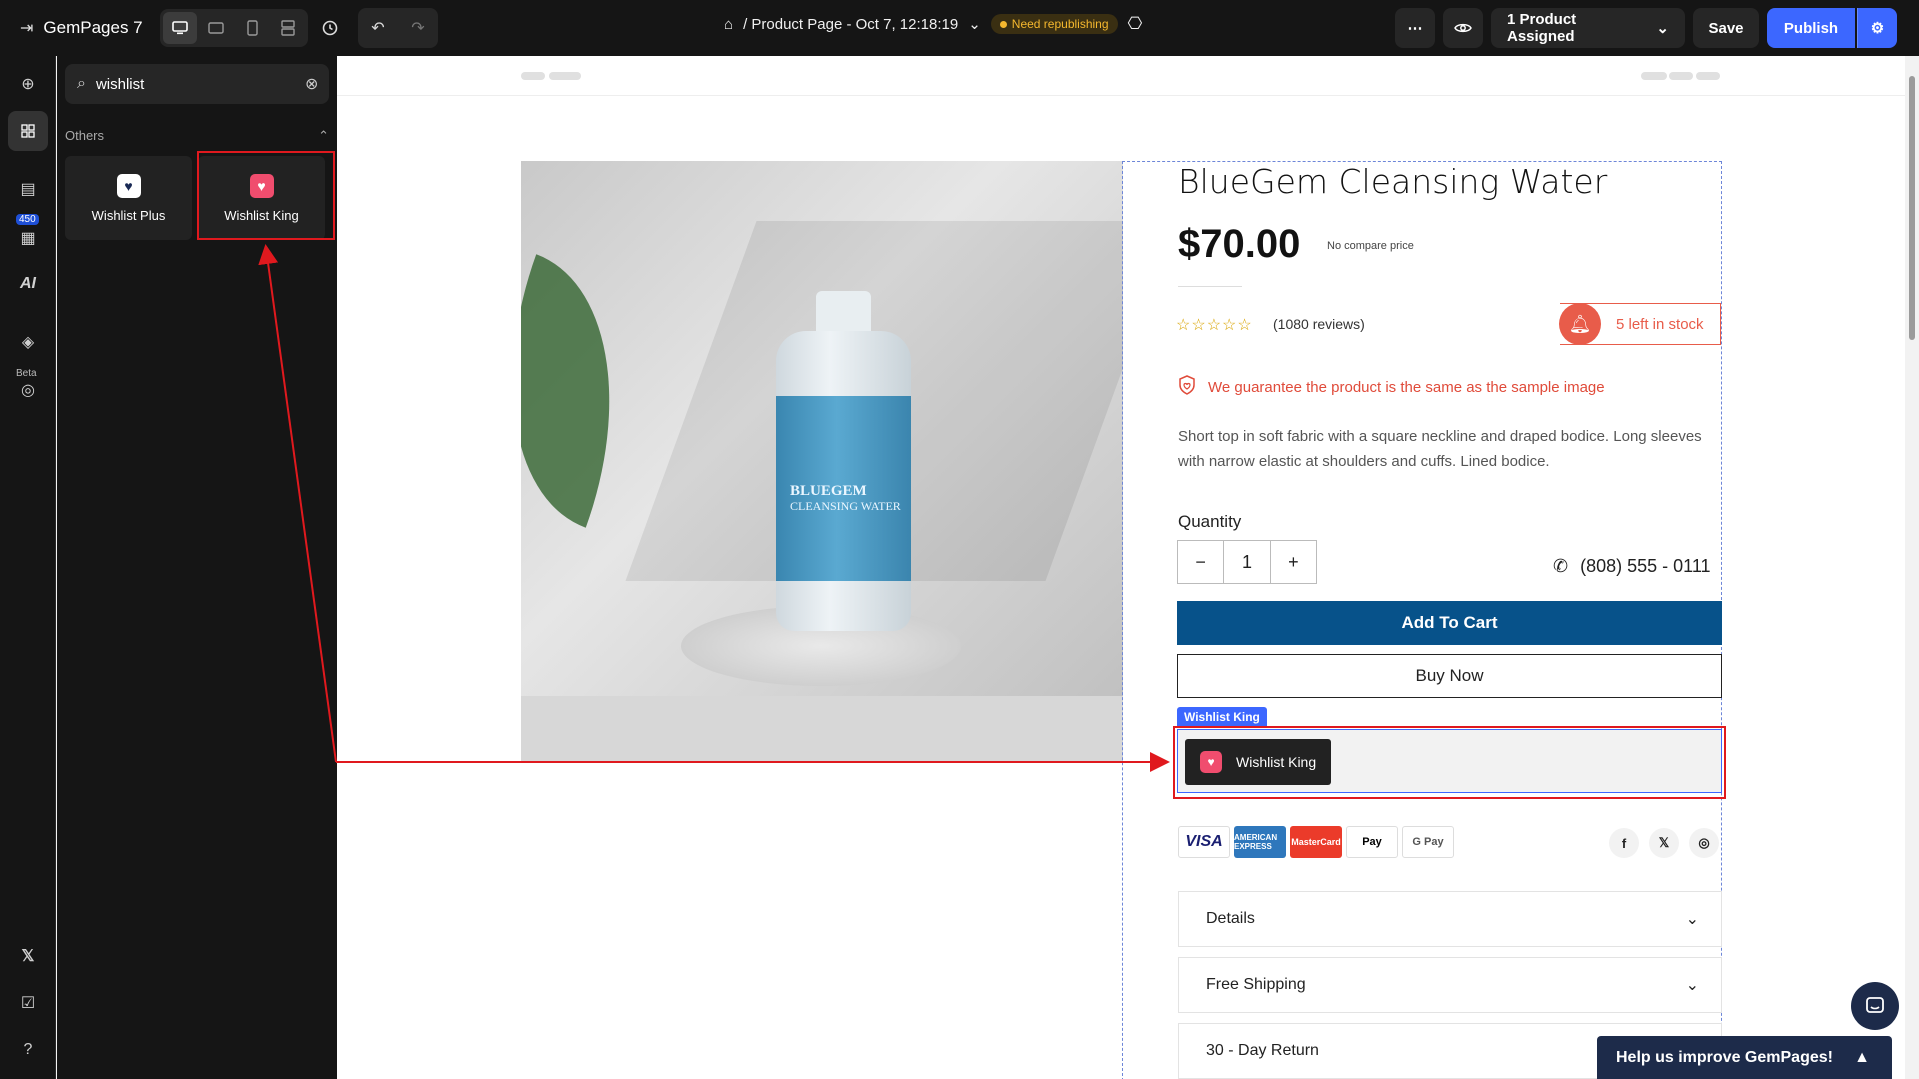 Image resolution: width=1919 pixels, height=1079 pixels. I want to click on social-icons: f 𝕏 ◎, so click(1664, 843).